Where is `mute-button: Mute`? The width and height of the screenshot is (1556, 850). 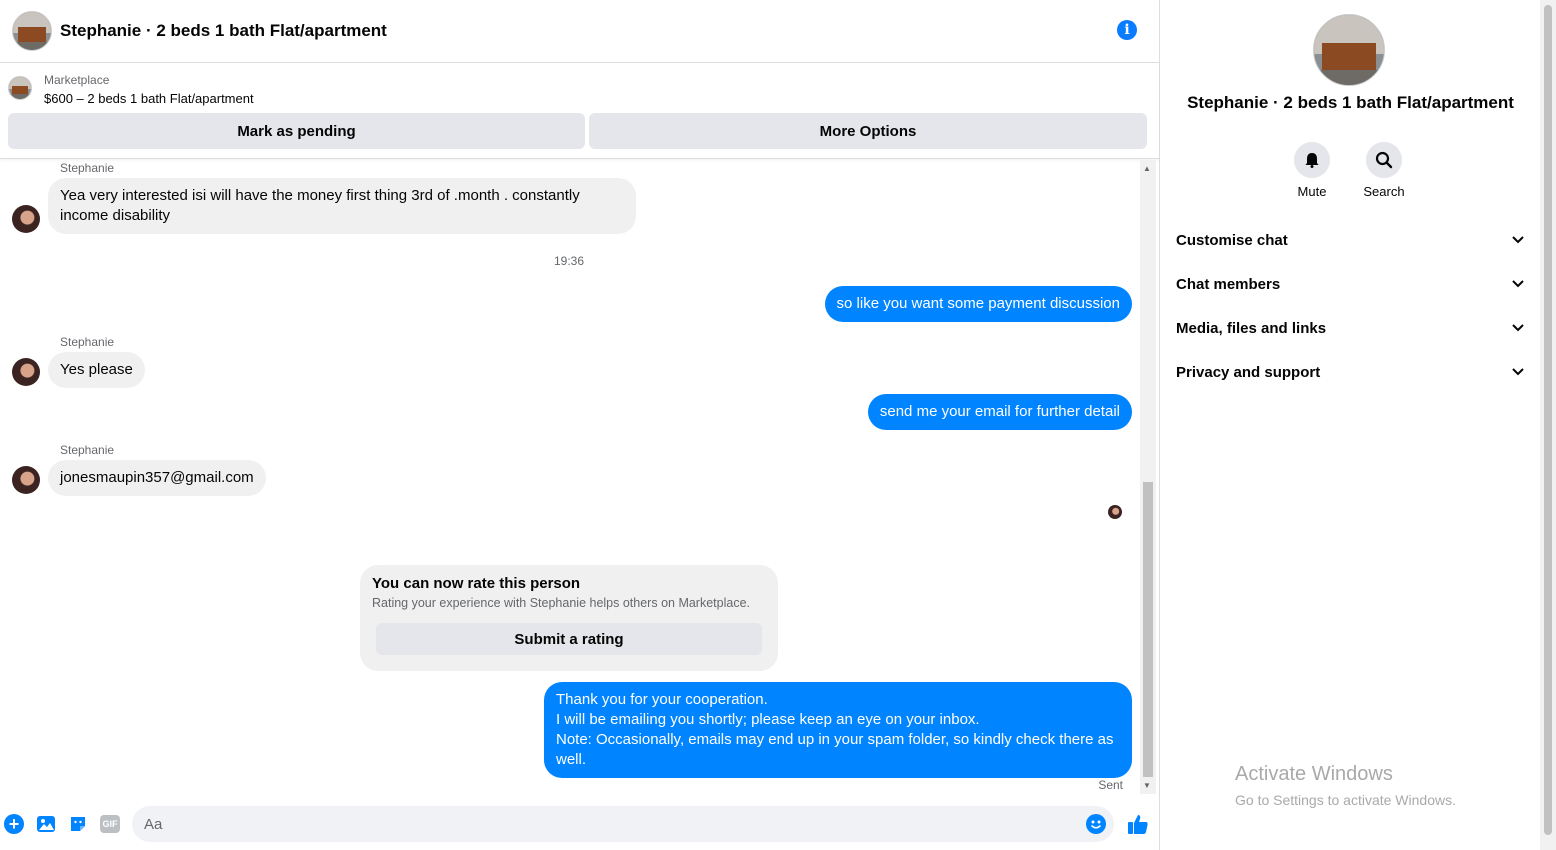 mute-button: Mute is located at coordinates (1312, 170).